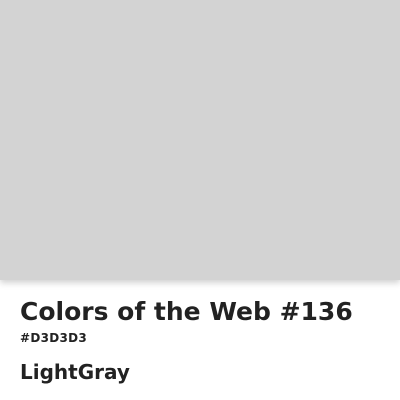 This screenshot has width=400, height=400. I want to click on color-name: LightGray, so click(75, 372).